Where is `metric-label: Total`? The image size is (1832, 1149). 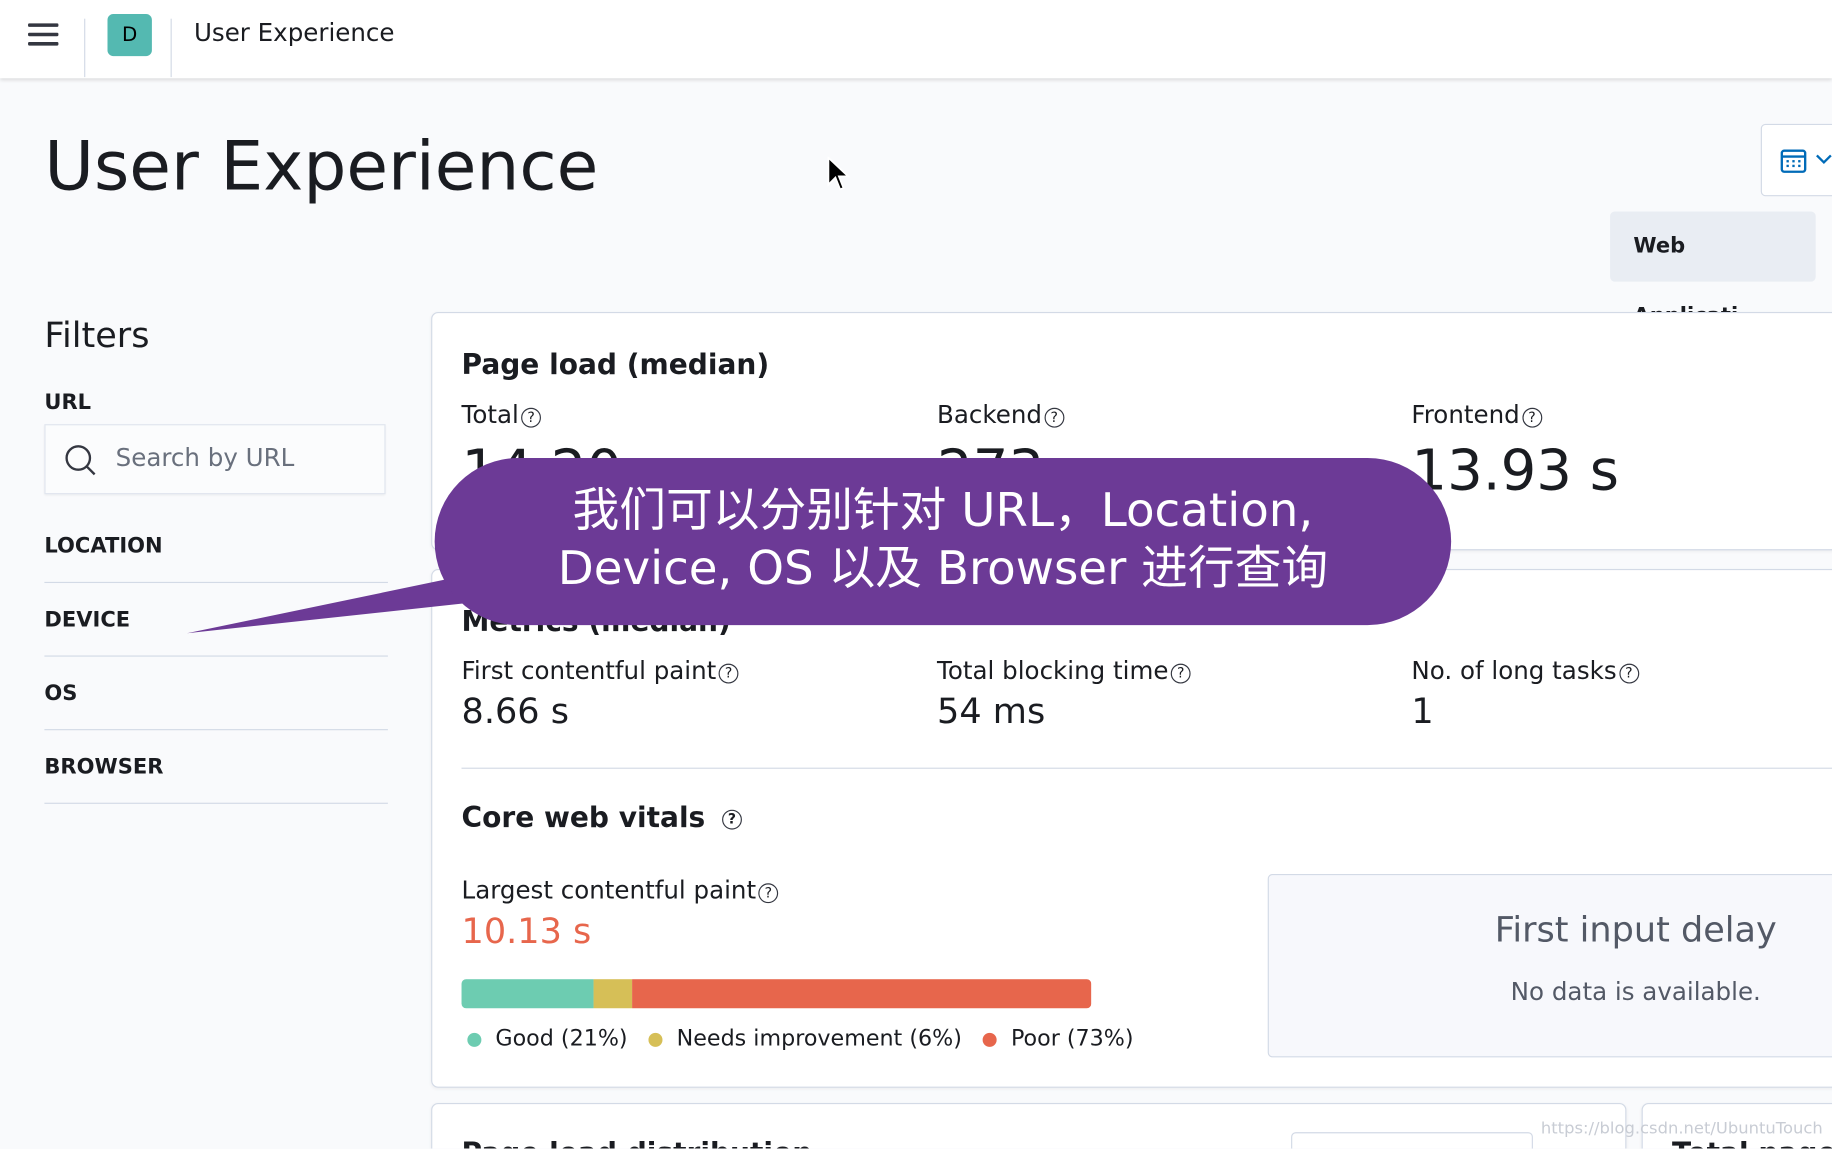 metric-label: Total is located at coordinates (490, 414).